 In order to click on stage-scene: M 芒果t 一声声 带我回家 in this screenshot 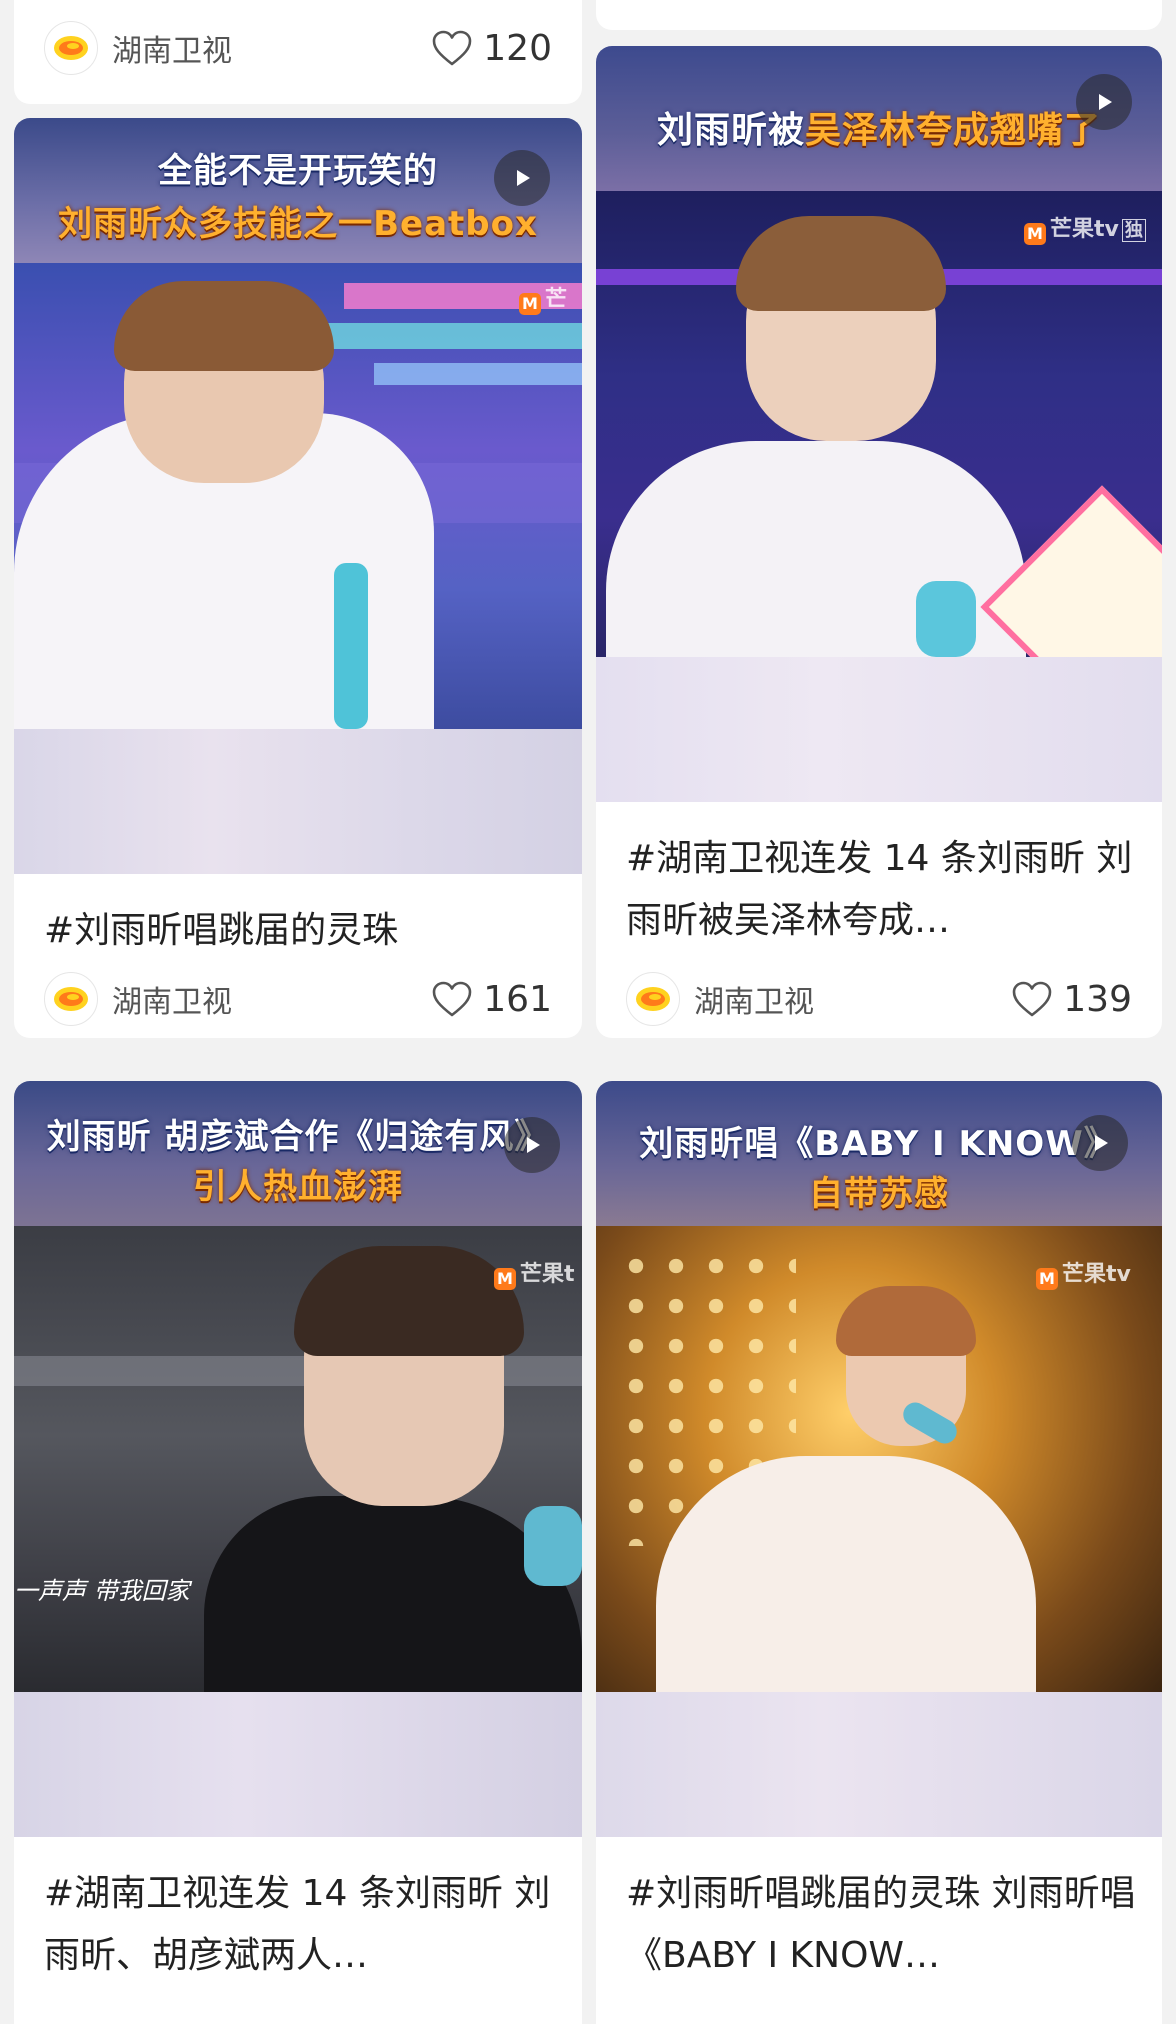, I will do `click(298, 1459)`.